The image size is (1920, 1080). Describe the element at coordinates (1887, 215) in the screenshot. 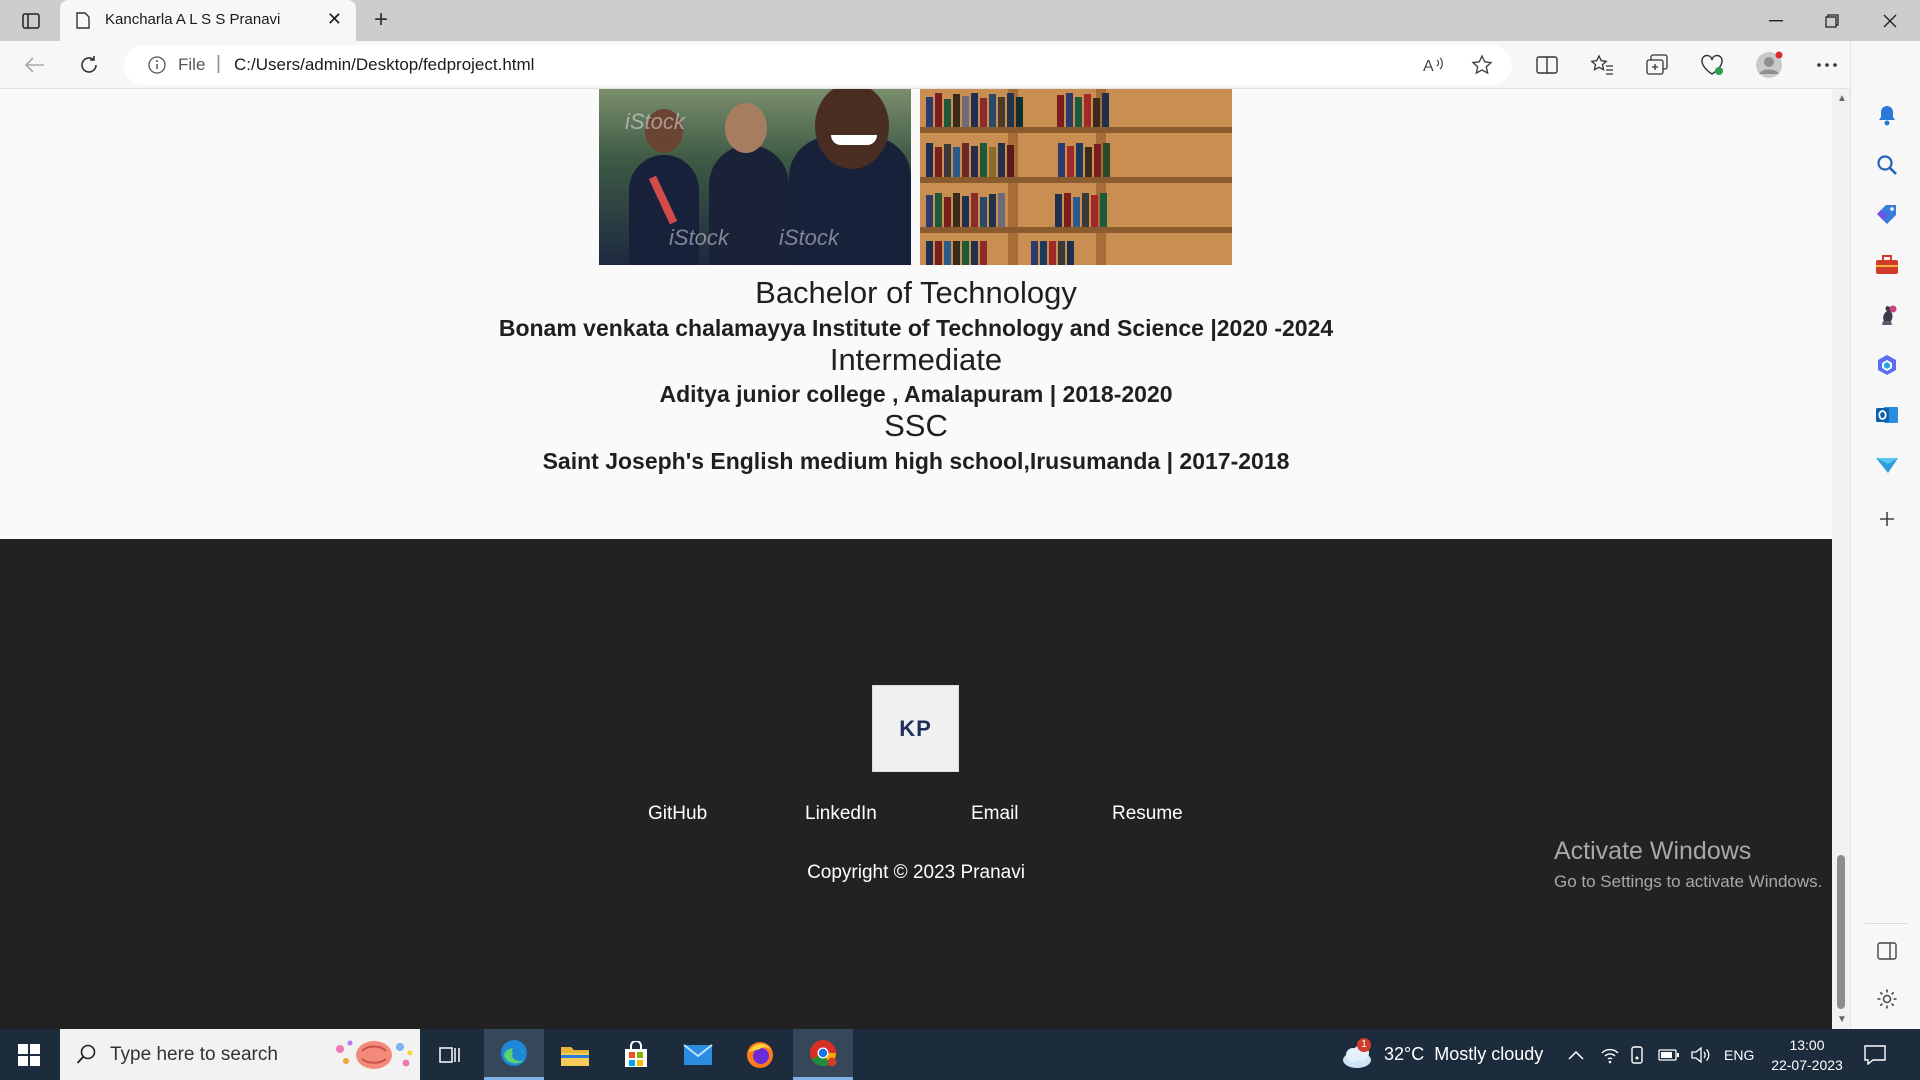

I see `shopping-tag-icon` at that location.